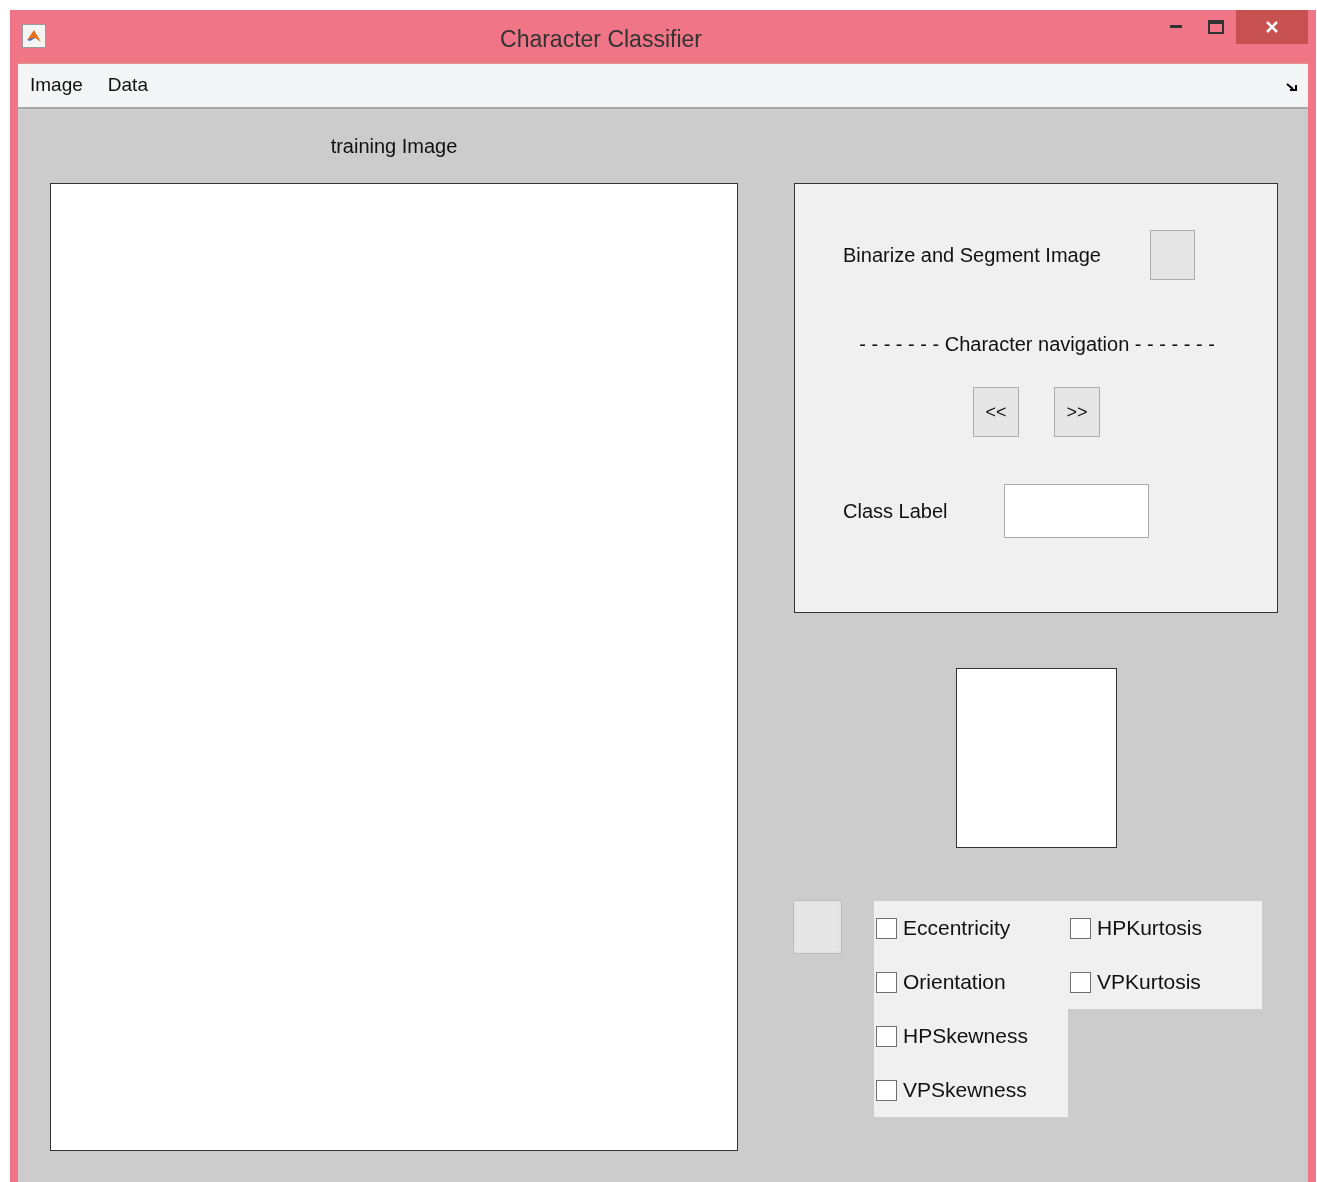 The height and width of the screenshot is (1182, 1317). What do you see at coordinates (896, 511) in the screenshot?
I see `class-label: Class Label` at bounding box center [896, 511].